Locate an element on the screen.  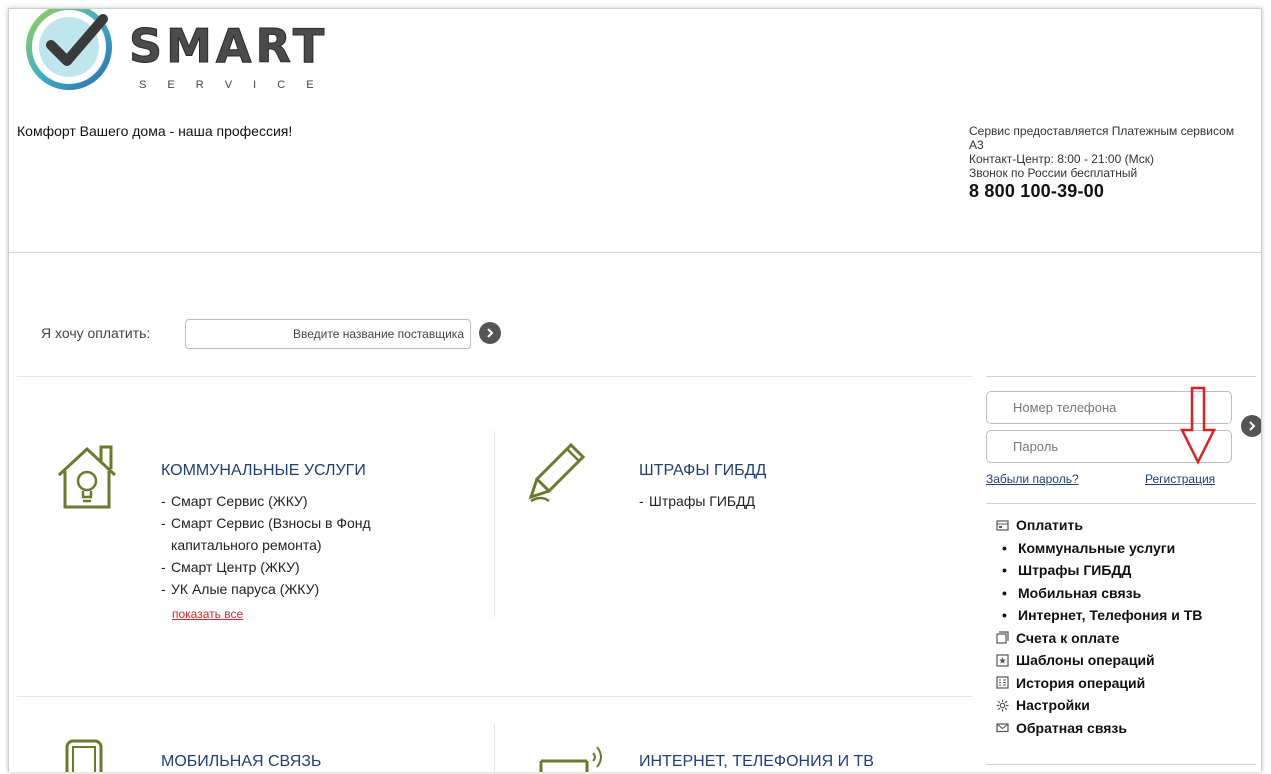
menu-item-label: Интернет, Телефония и ТВ is located at coordinates (1110, 615).